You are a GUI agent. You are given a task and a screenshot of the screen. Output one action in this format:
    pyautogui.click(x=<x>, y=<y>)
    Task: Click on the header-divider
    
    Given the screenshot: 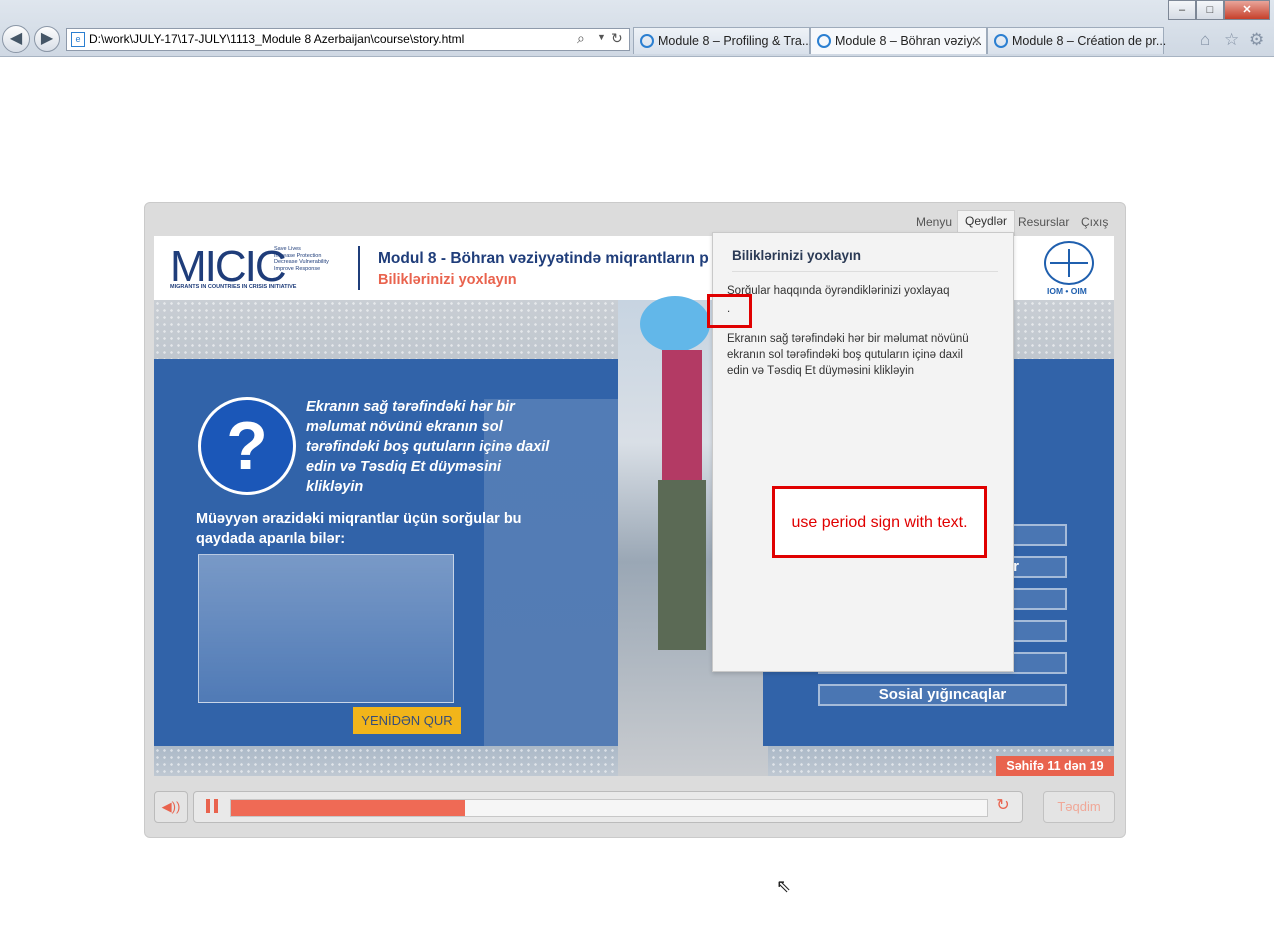 What is the action you would take?
    pyautogui.click(x=359, y=268)
    